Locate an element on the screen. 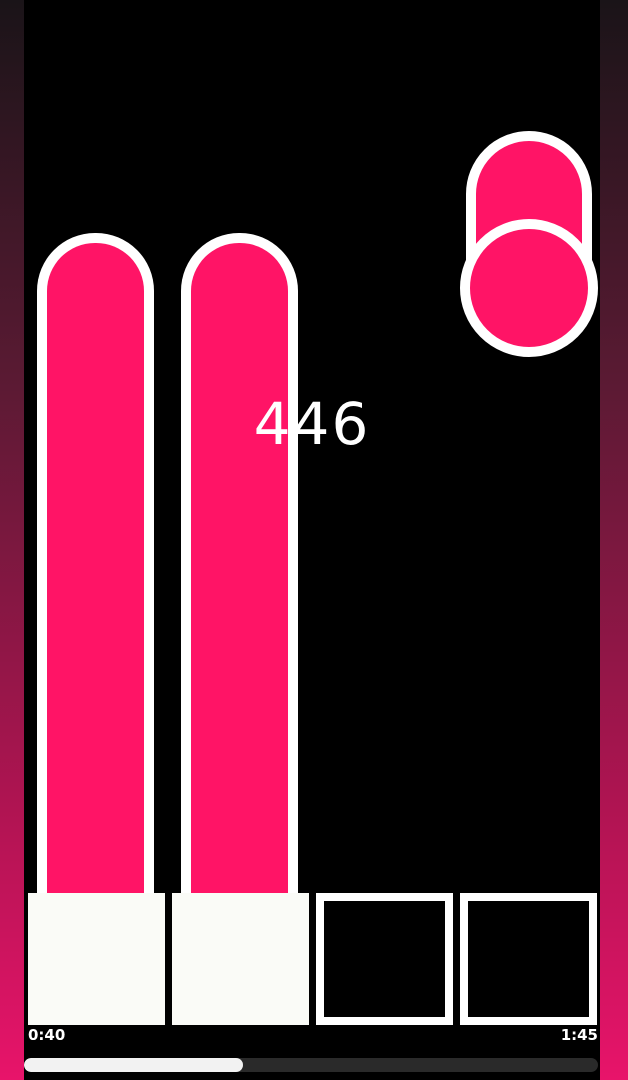  song-progress-bar is located at coordinates (311, 1065).